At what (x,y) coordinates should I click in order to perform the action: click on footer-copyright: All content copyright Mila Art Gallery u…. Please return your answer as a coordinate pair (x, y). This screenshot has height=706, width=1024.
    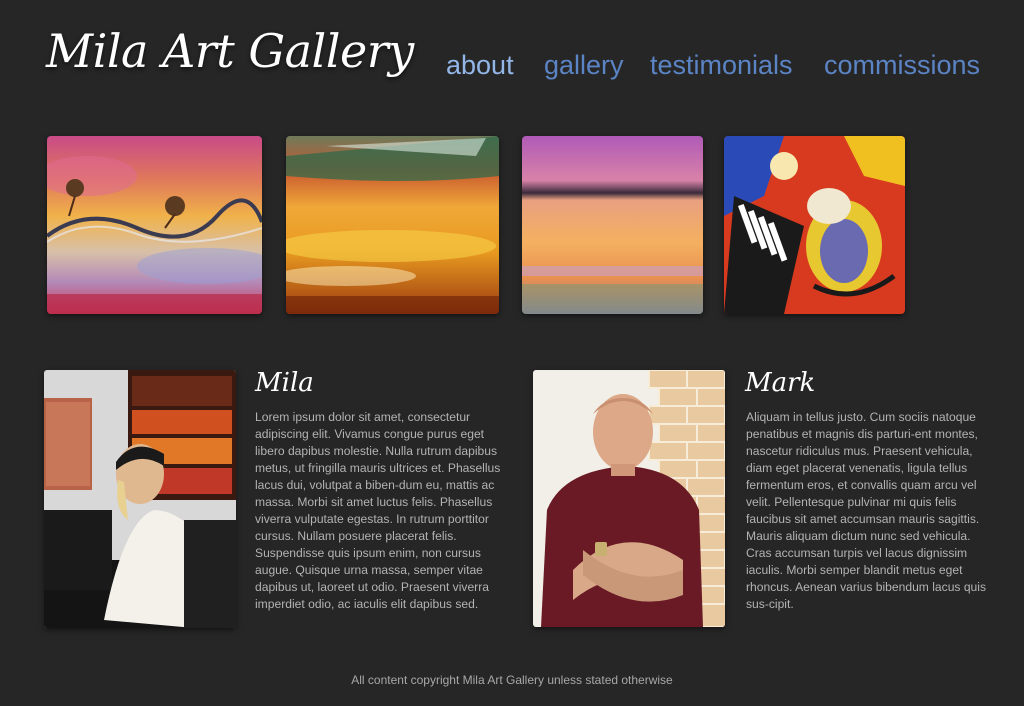
    Looking at the image, I should click on (512, 680).